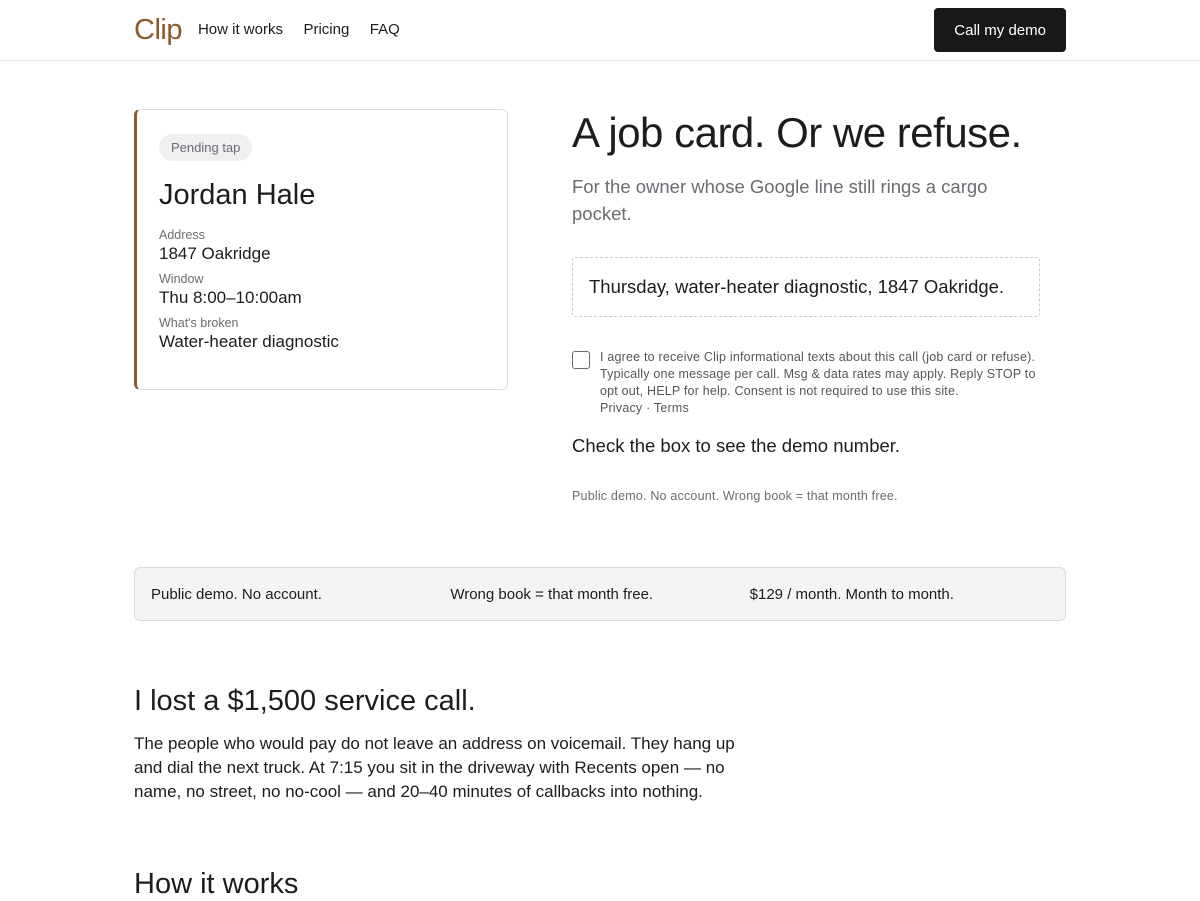  Describe the element at coordinates (237, 195) in the screenshot. I see `customer-name: Jordan Hale` at that location.